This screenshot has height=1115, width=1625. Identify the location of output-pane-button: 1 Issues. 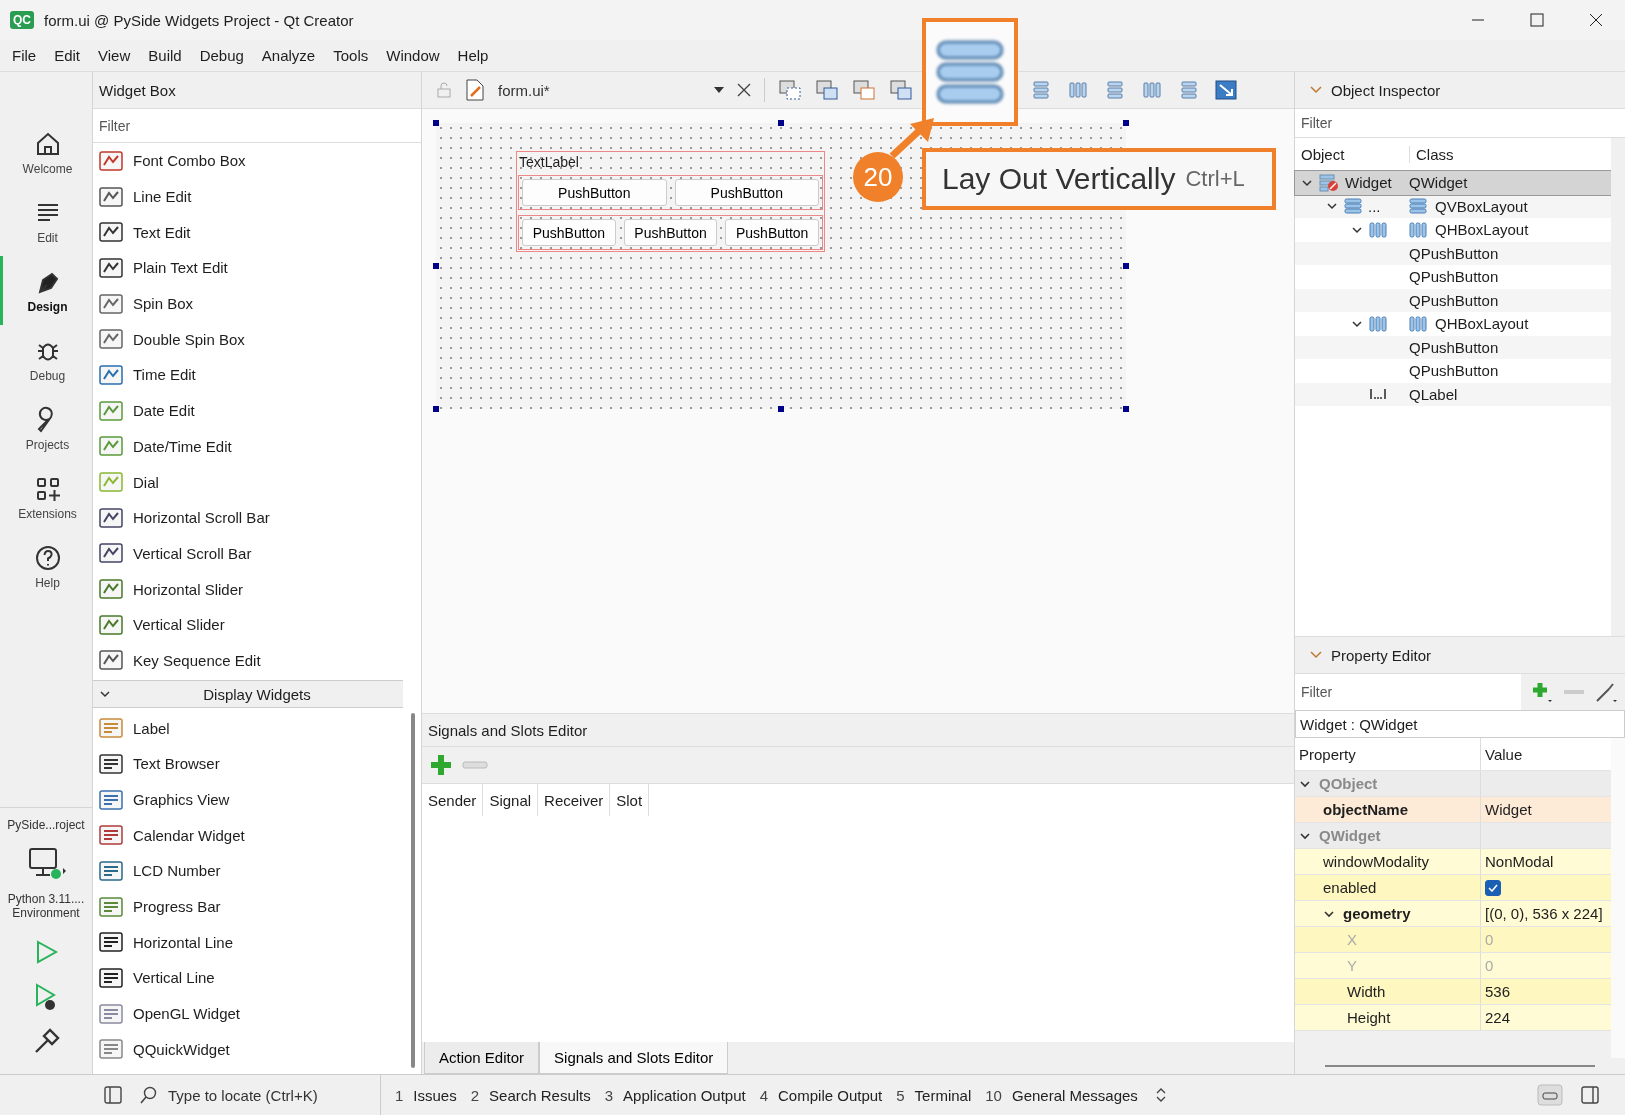
(426, 1095).